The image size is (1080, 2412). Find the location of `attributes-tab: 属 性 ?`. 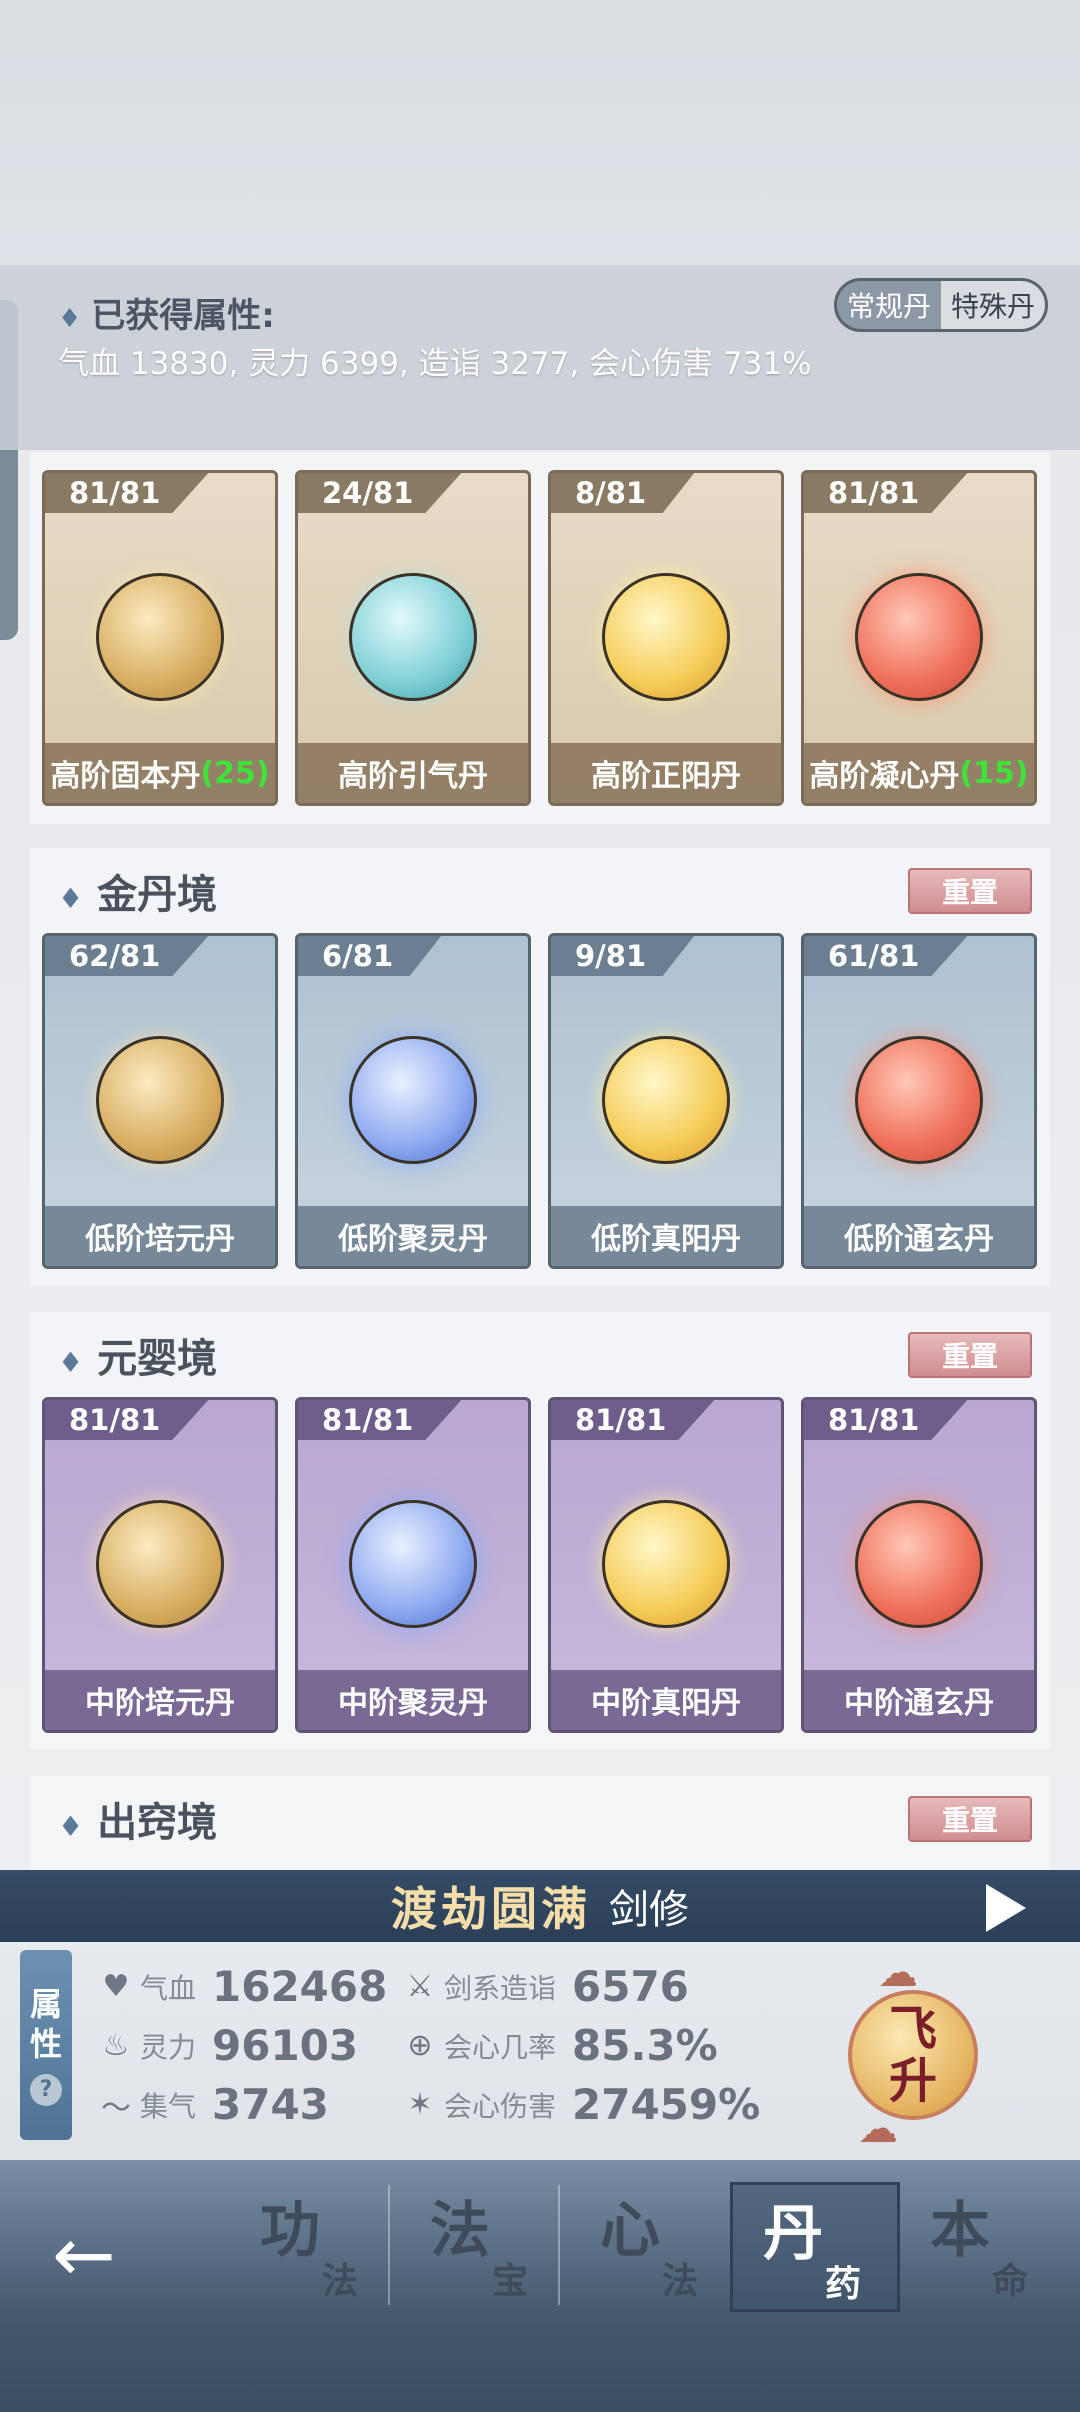

attributes-tab: 属 性 ? is located at coordinates (46, 2045).